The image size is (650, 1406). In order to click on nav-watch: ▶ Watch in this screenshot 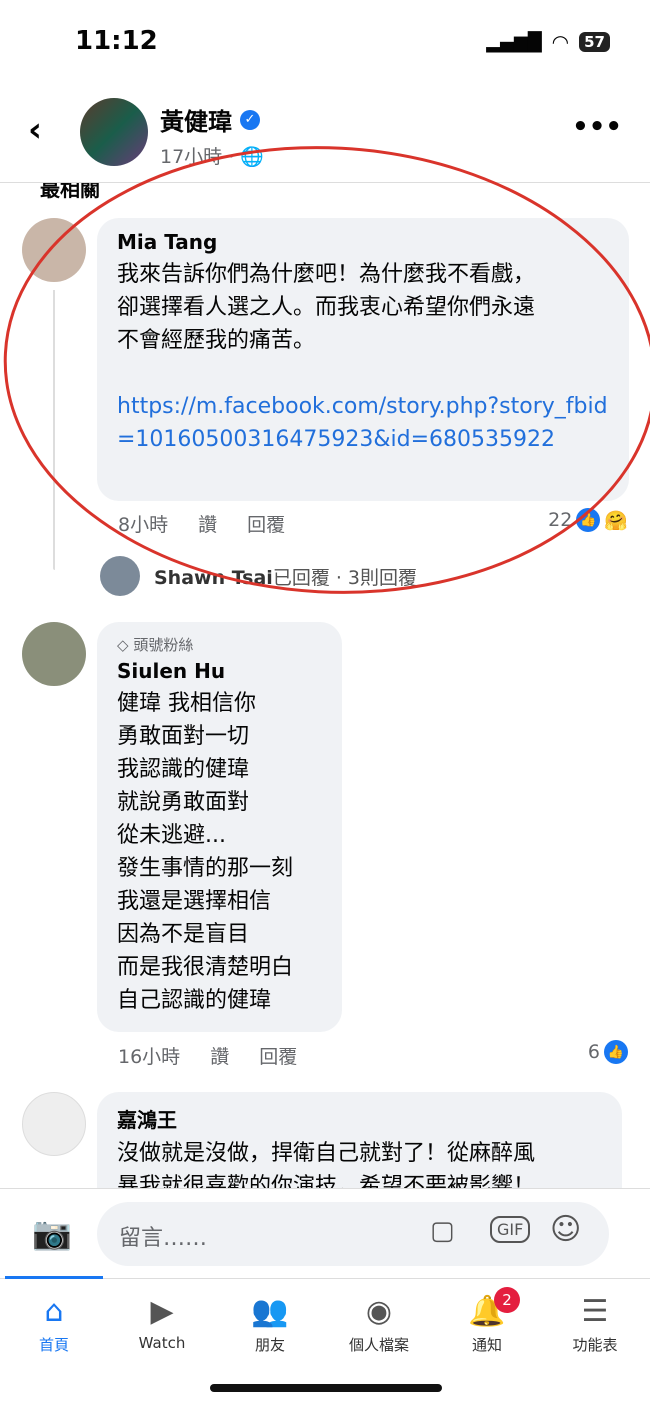, I will do `click(162, 1321)`.